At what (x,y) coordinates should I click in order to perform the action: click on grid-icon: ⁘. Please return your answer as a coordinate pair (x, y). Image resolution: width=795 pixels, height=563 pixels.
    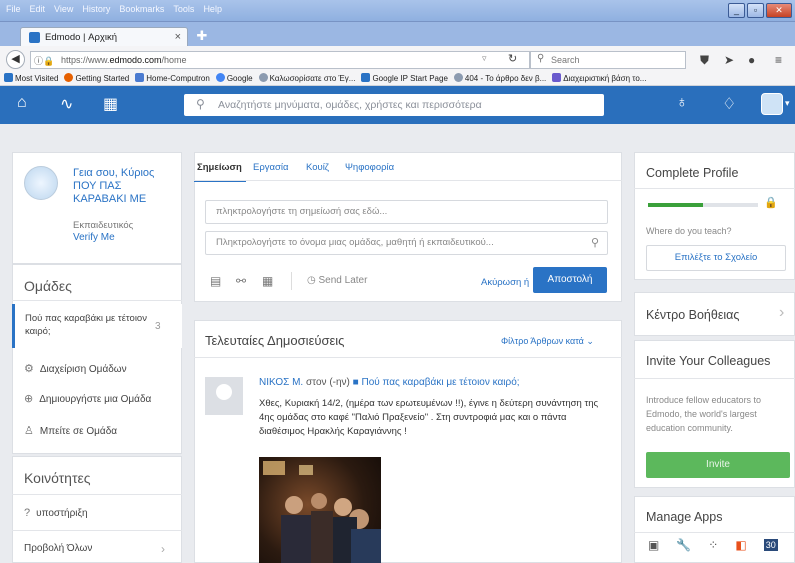
    Looking at the image, I should click on (713, 545).